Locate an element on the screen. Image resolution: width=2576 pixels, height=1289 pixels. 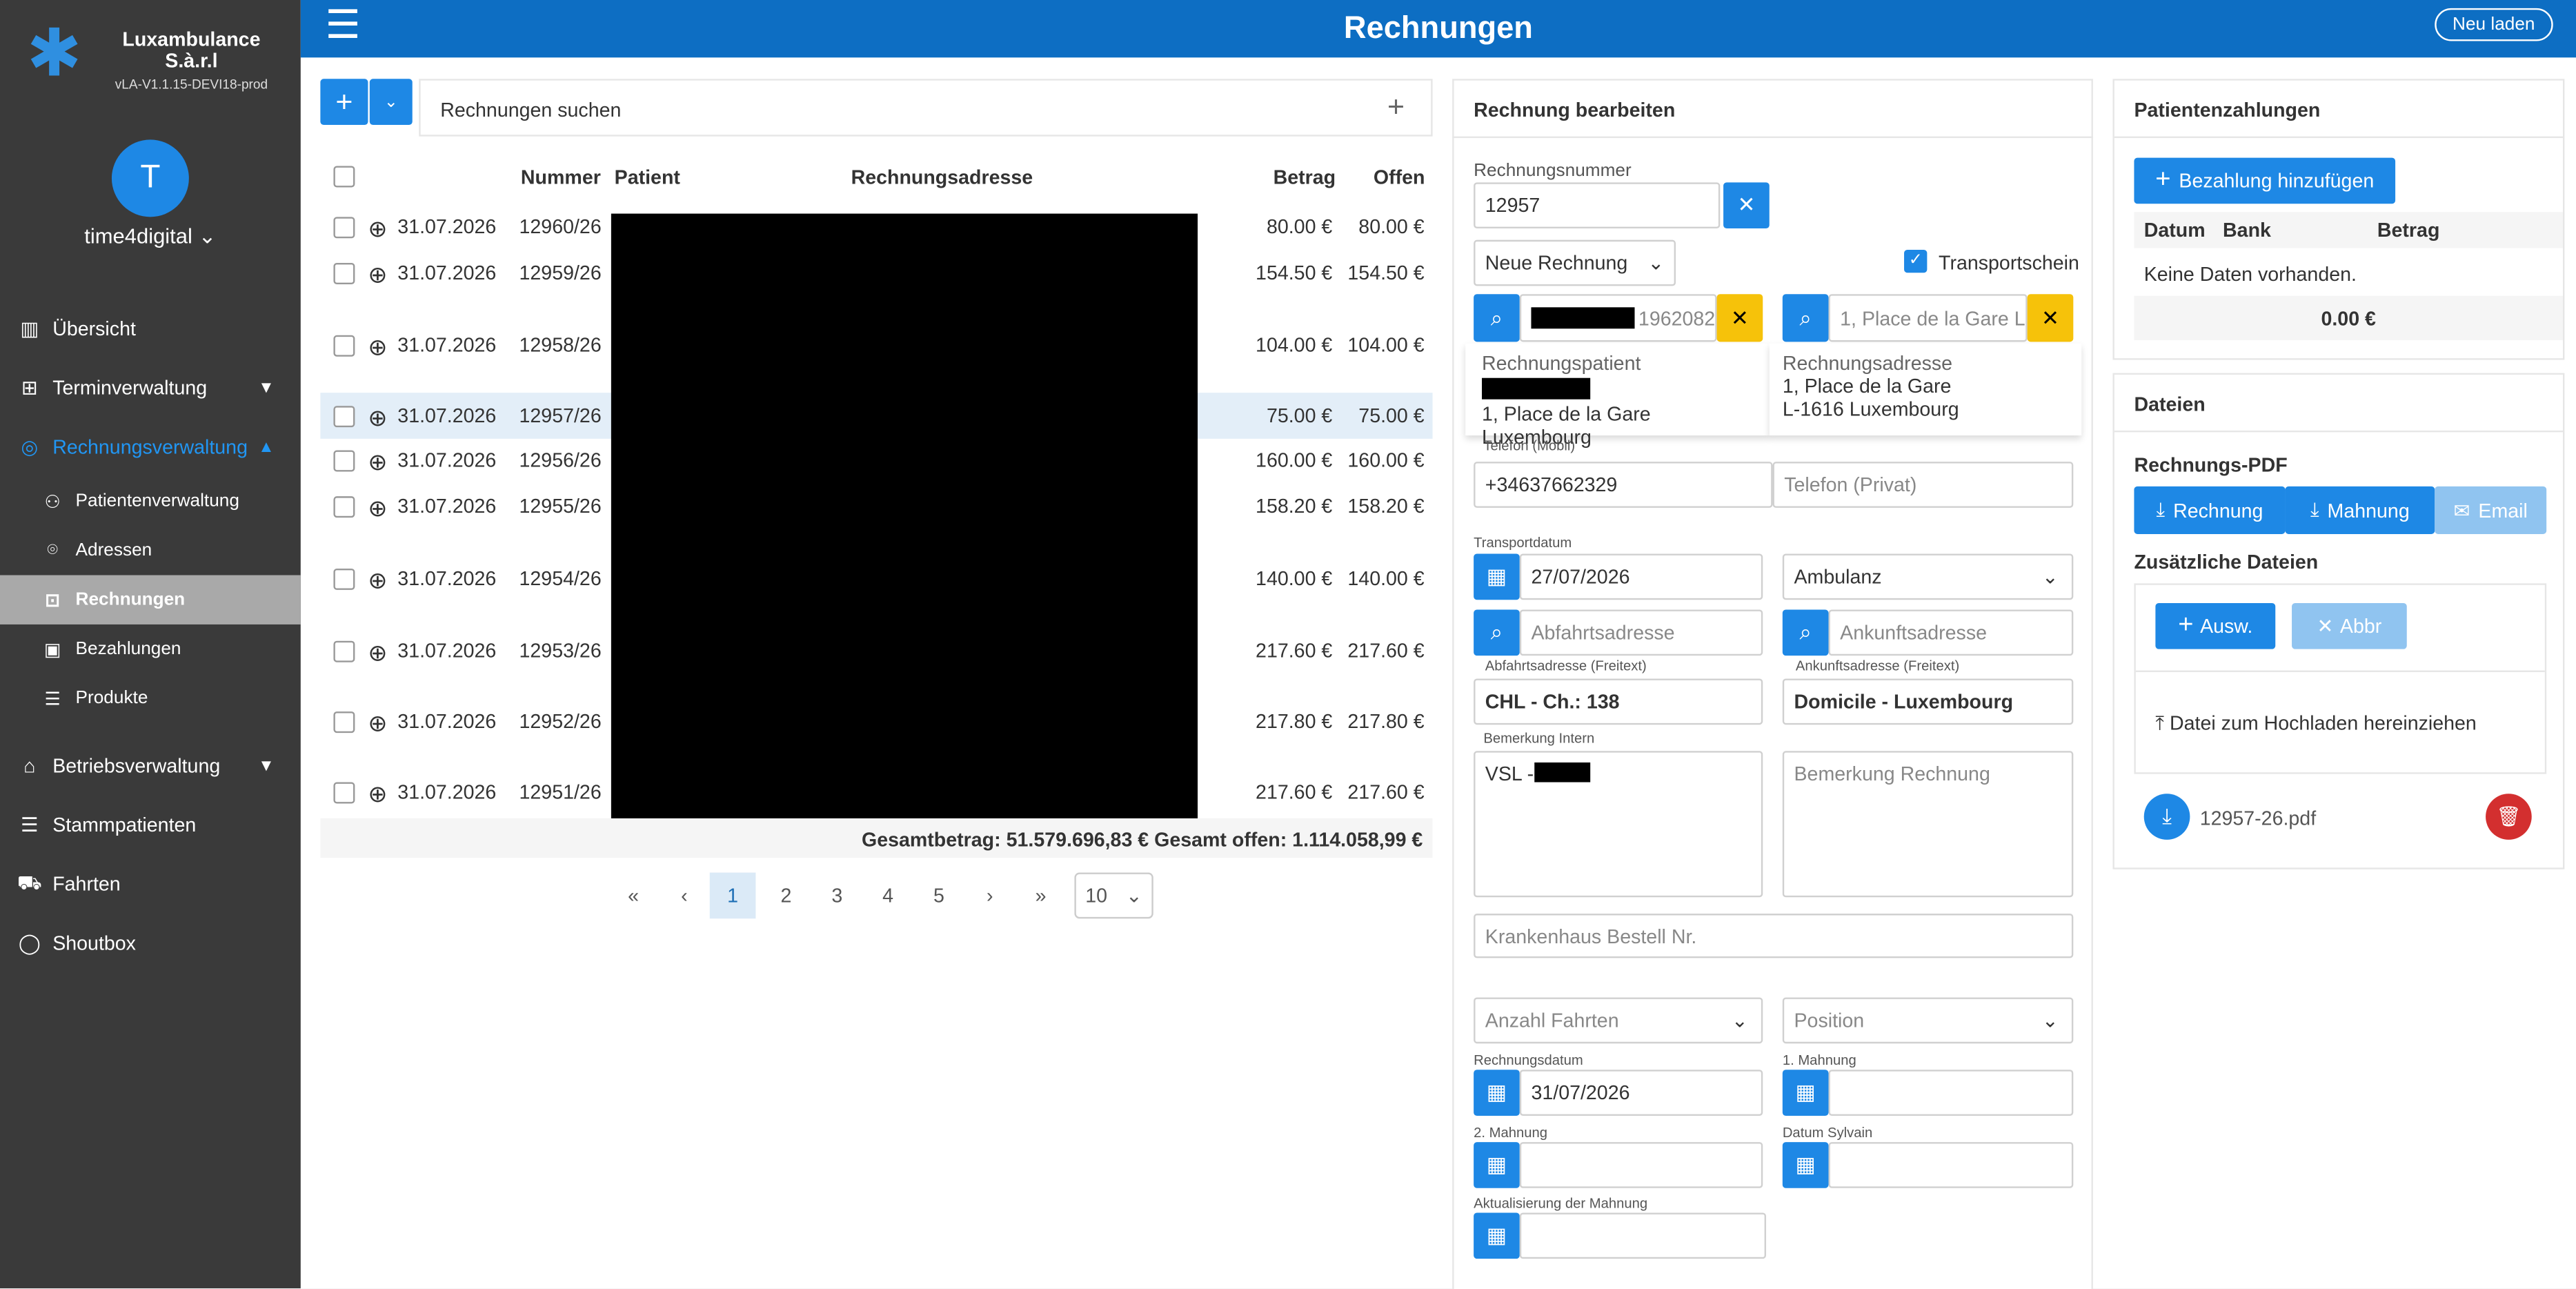
nav-operations: ⌂ Betriebsverwaltung ▼ is located at coordinates (150, 766).